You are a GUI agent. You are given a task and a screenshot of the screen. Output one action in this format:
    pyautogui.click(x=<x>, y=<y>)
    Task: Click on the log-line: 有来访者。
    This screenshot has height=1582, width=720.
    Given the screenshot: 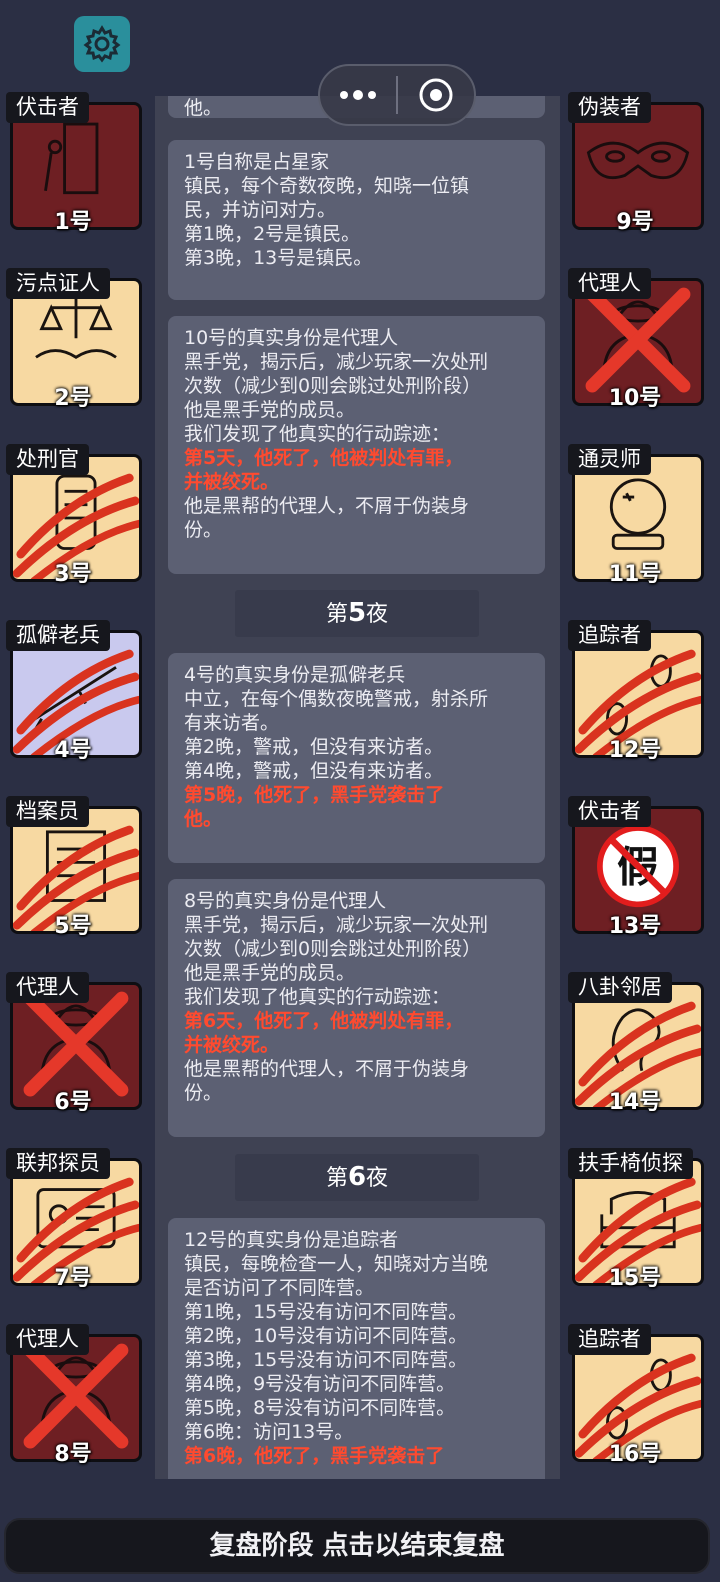 What is the action you would take?
    pyautogui.click(x=232, y=723)
    